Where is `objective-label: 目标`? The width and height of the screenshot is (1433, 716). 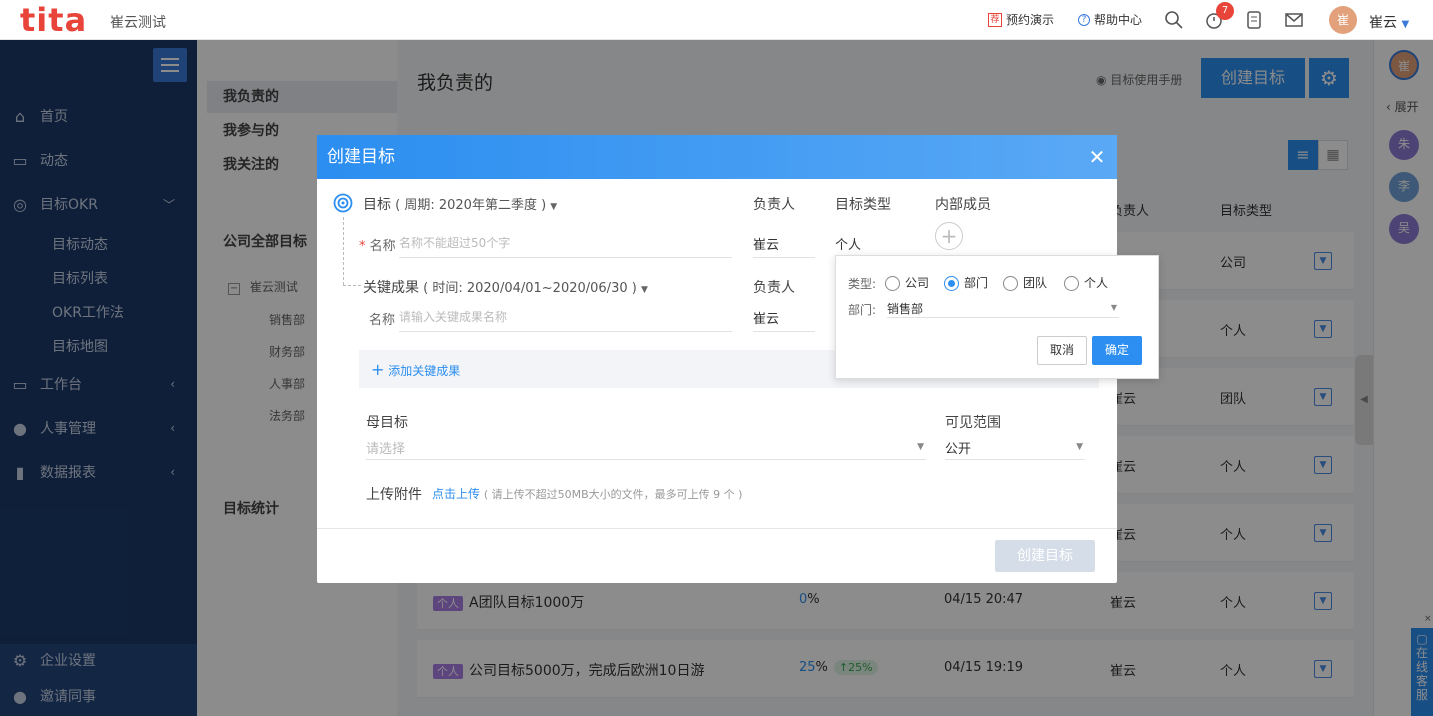
objective-label: 目标 is located at coordinates (377, 205).